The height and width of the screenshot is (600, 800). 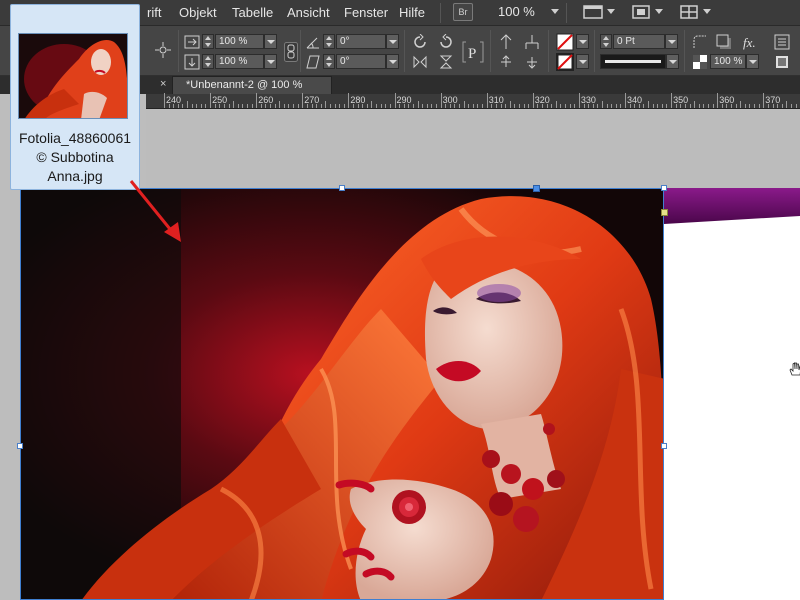 What do you see at coordinates (594, 12) in the screenshot?
I see `view-options-icon` at bounding box center [594, 12].